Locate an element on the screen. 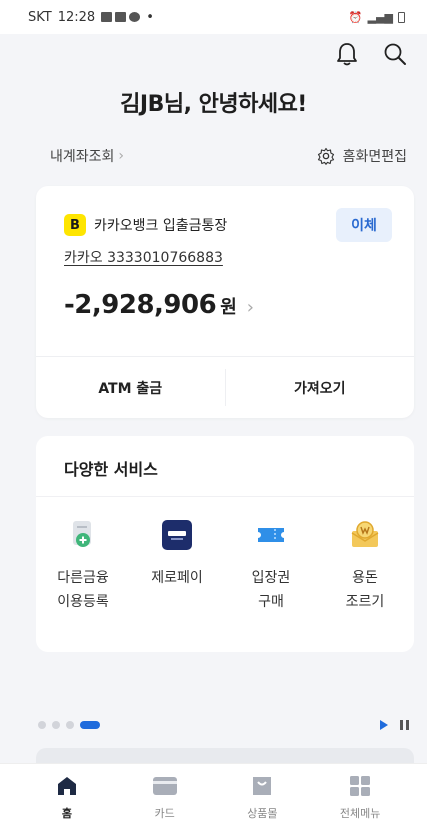 This screenshot has width=427, height=829. pager-dots is located at coordinates (69, 725).